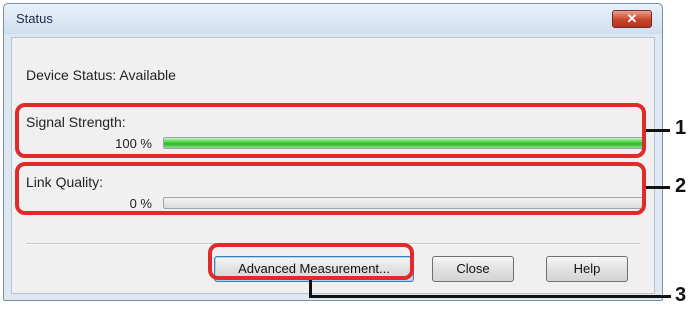 The image size is (693, 310). I want to click on close-window-button: ✕, so click(632, 19).